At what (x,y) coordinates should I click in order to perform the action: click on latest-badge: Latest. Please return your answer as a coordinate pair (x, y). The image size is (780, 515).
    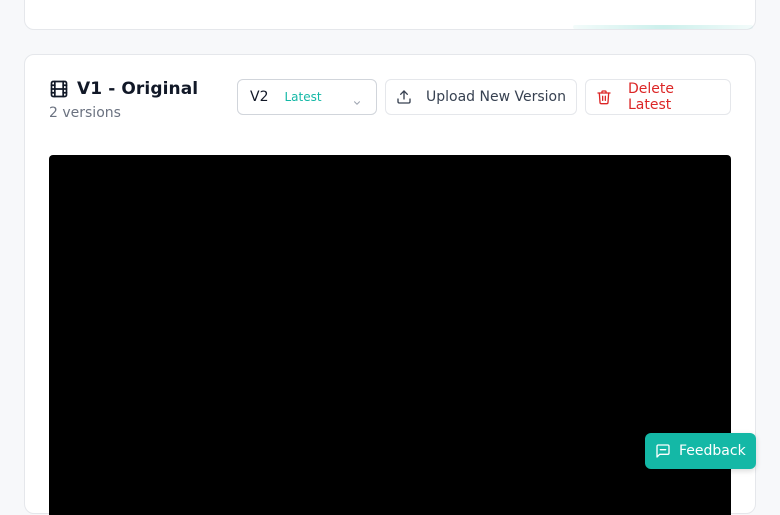
    Looking at the image, I should click on (303, 97).